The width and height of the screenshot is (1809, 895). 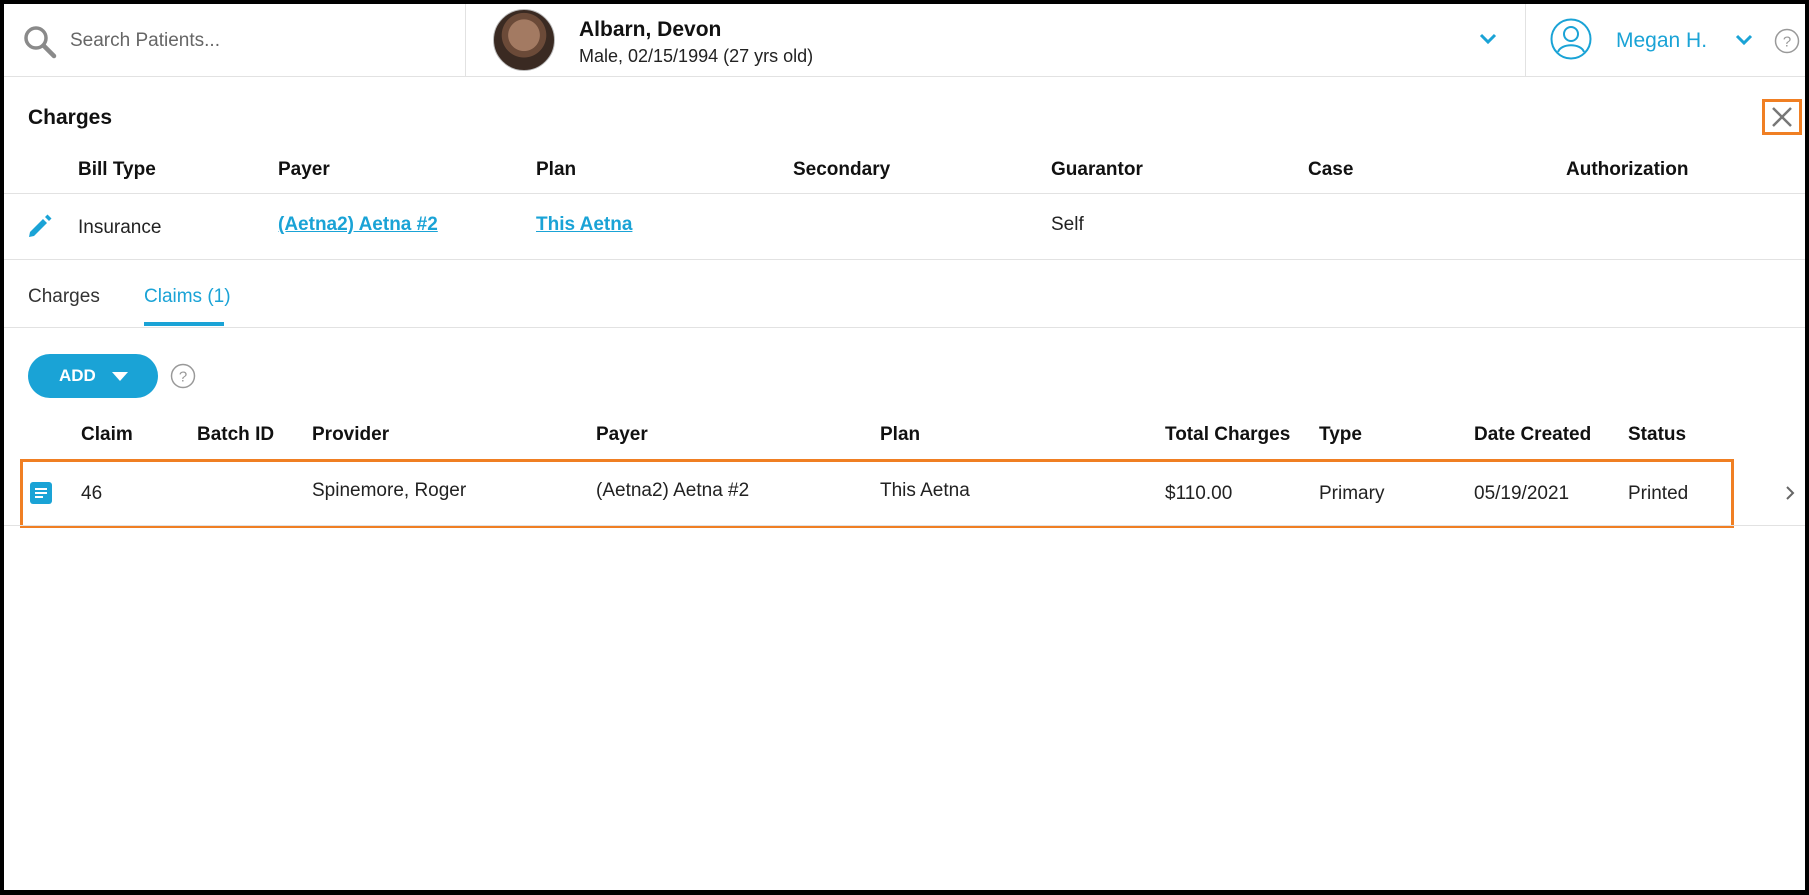 I want to click on close-icon, so click(x=1782, y=117).